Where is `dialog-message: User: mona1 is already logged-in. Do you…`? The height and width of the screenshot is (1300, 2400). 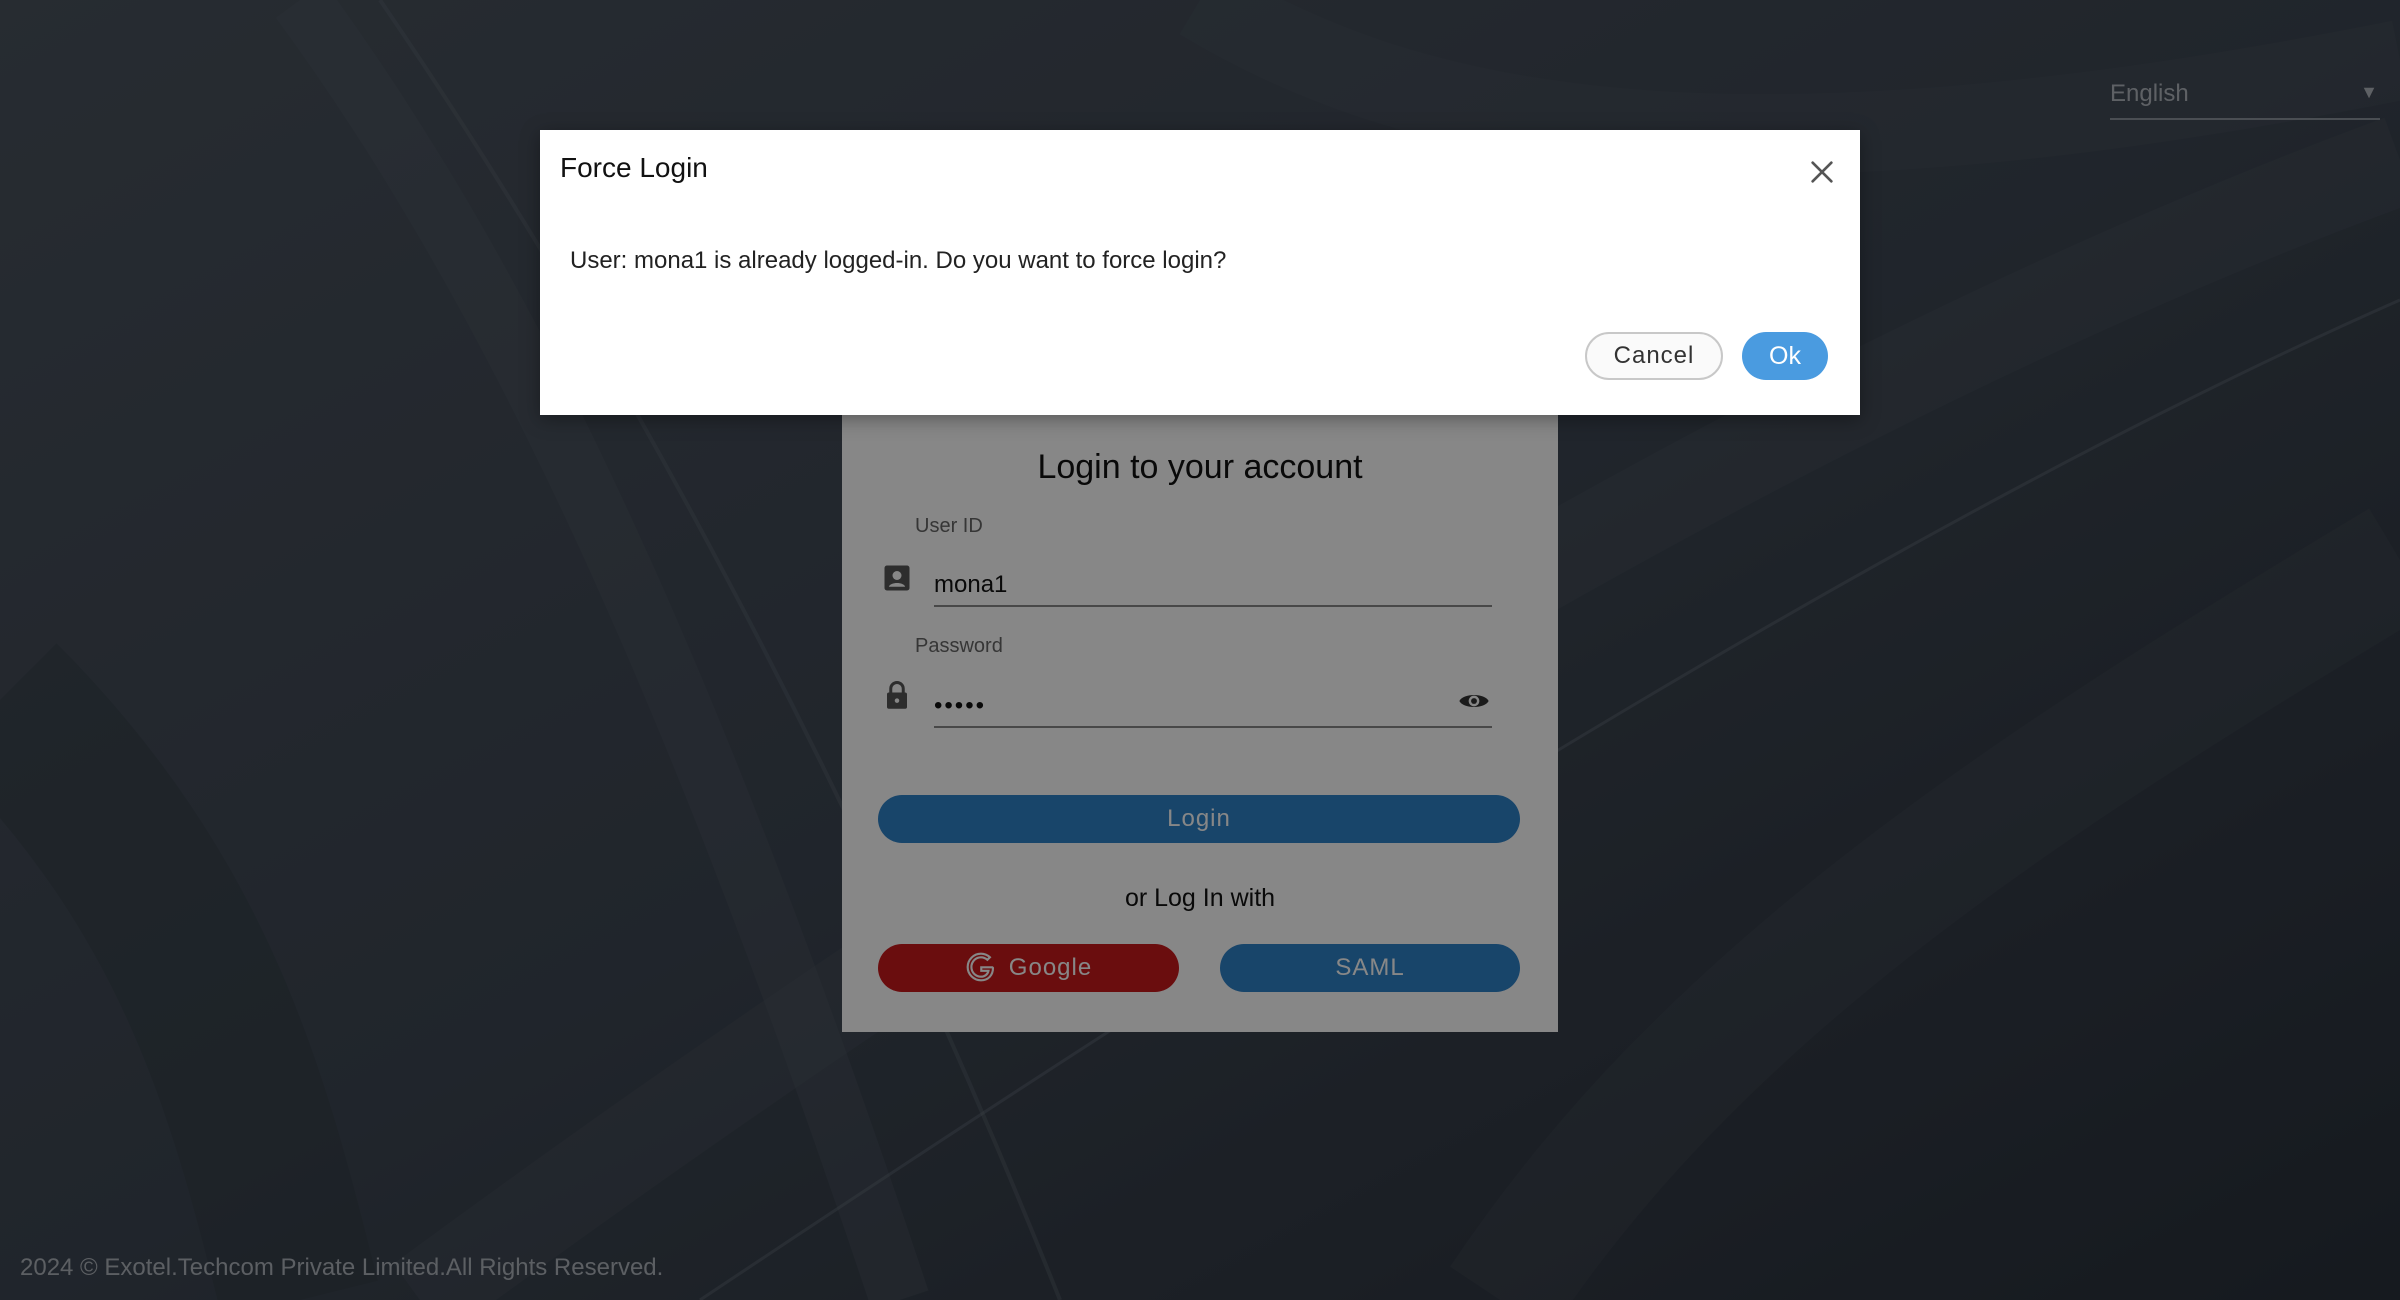 dialog-message: User: mona1 is already logged-in. Do you… is located at coordinates (898, 260).